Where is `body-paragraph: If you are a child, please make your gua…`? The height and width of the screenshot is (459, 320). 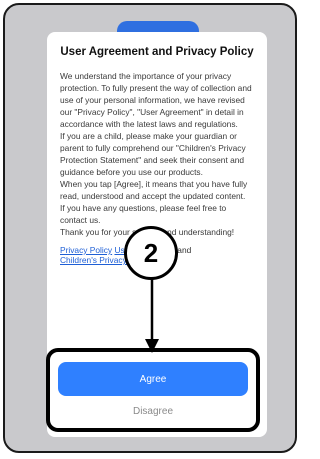
body-paragraph: If you are a child, please make your gua… is located at coordinates (153, 154).